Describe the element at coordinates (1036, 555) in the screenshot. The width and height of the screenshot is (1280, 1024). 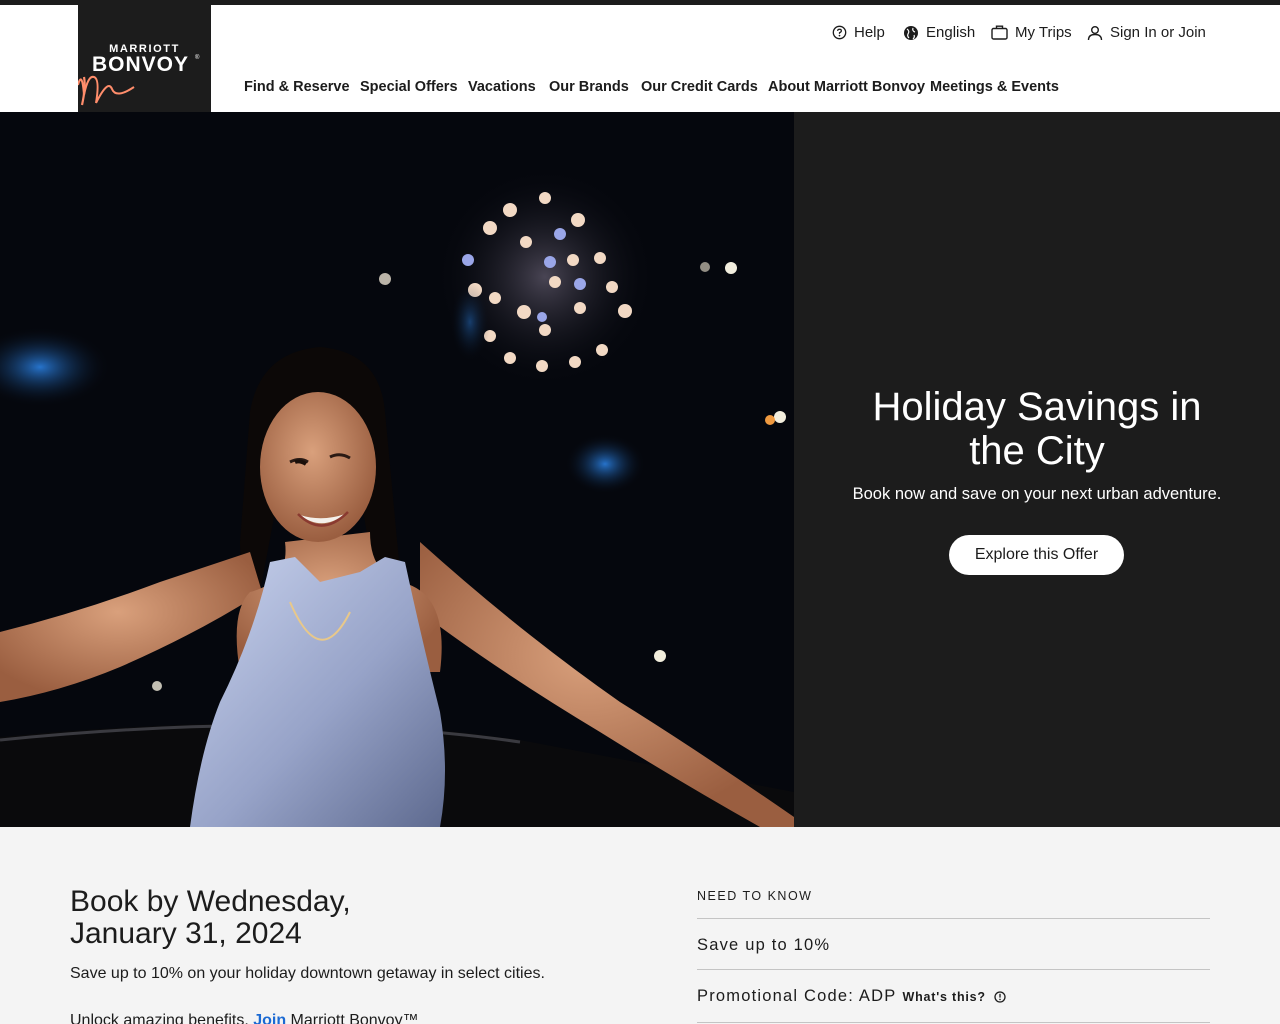
I see `explore-offer-button: Explore this Offer` at that location.